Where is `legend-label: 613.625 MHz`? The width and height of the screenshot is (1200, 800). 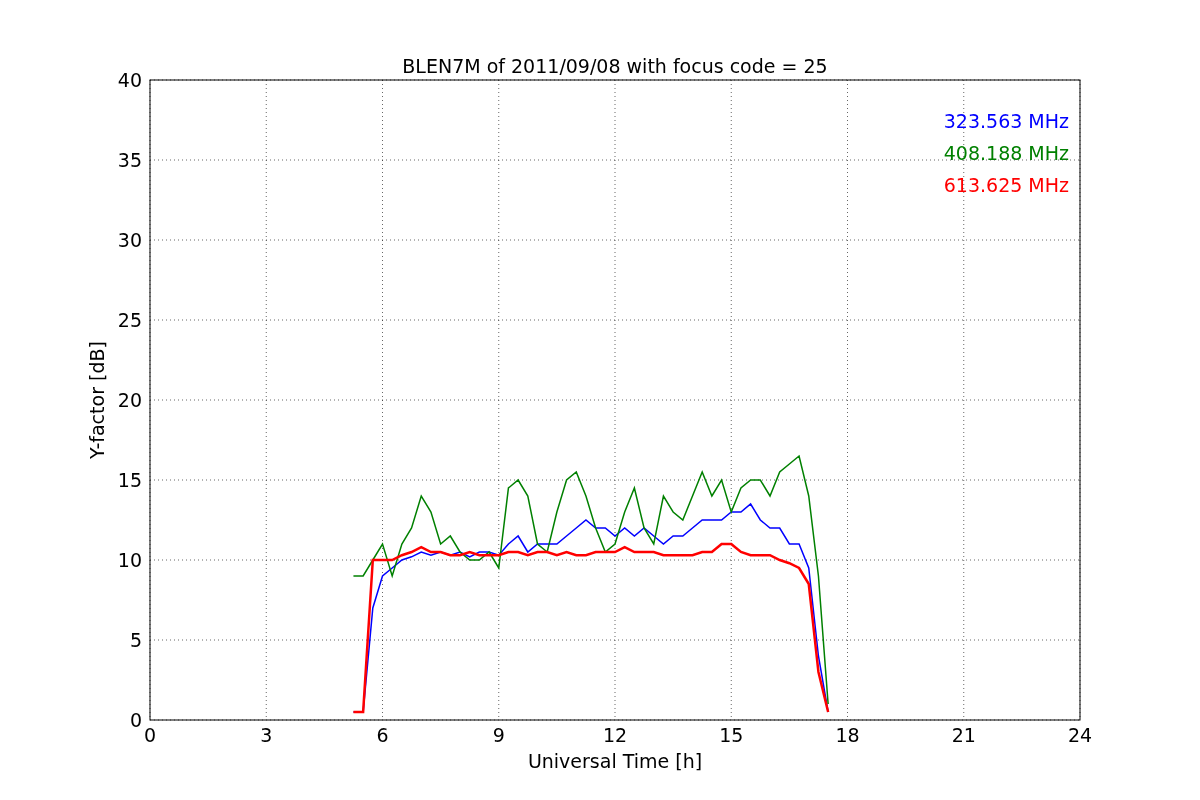 legend-label: 613.625 MHz is located at coordinates (1006, 185).